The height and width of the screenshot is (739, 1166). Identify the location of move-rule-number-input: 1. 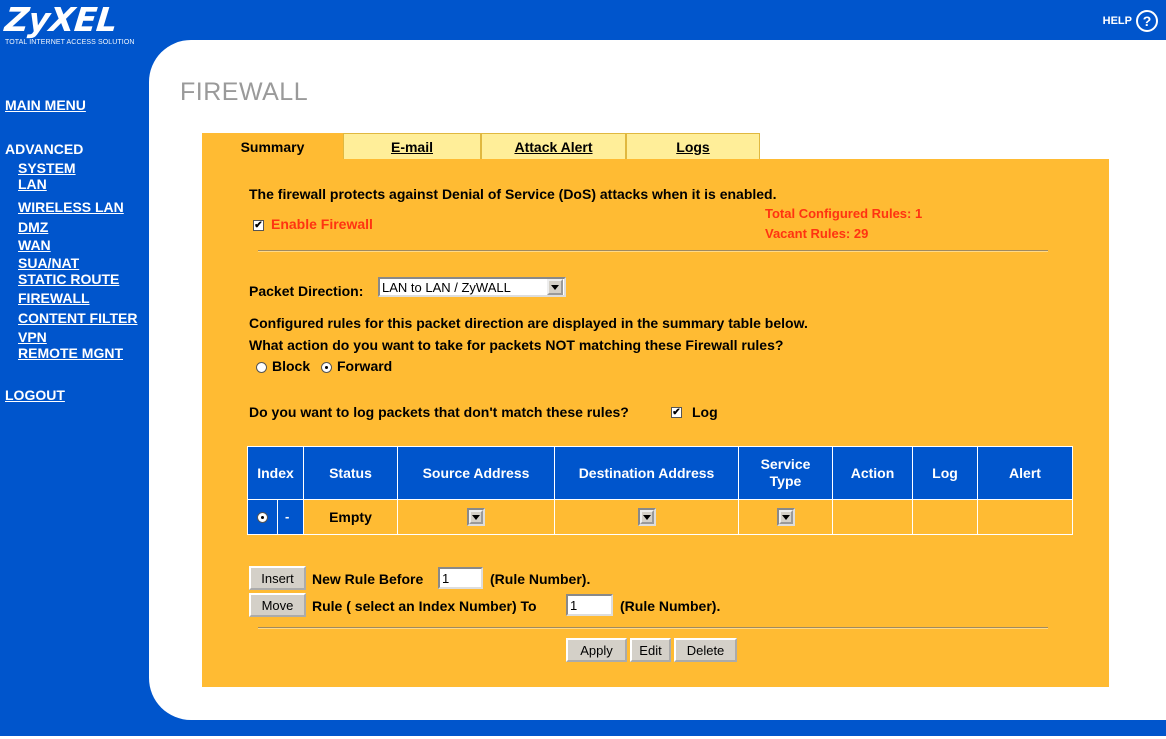
(589, 605).